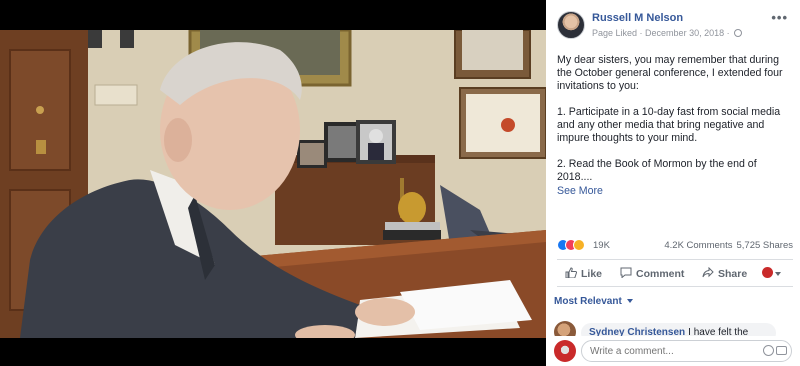  I want to click on post-date: December 30, 2018, so click(684, 33).